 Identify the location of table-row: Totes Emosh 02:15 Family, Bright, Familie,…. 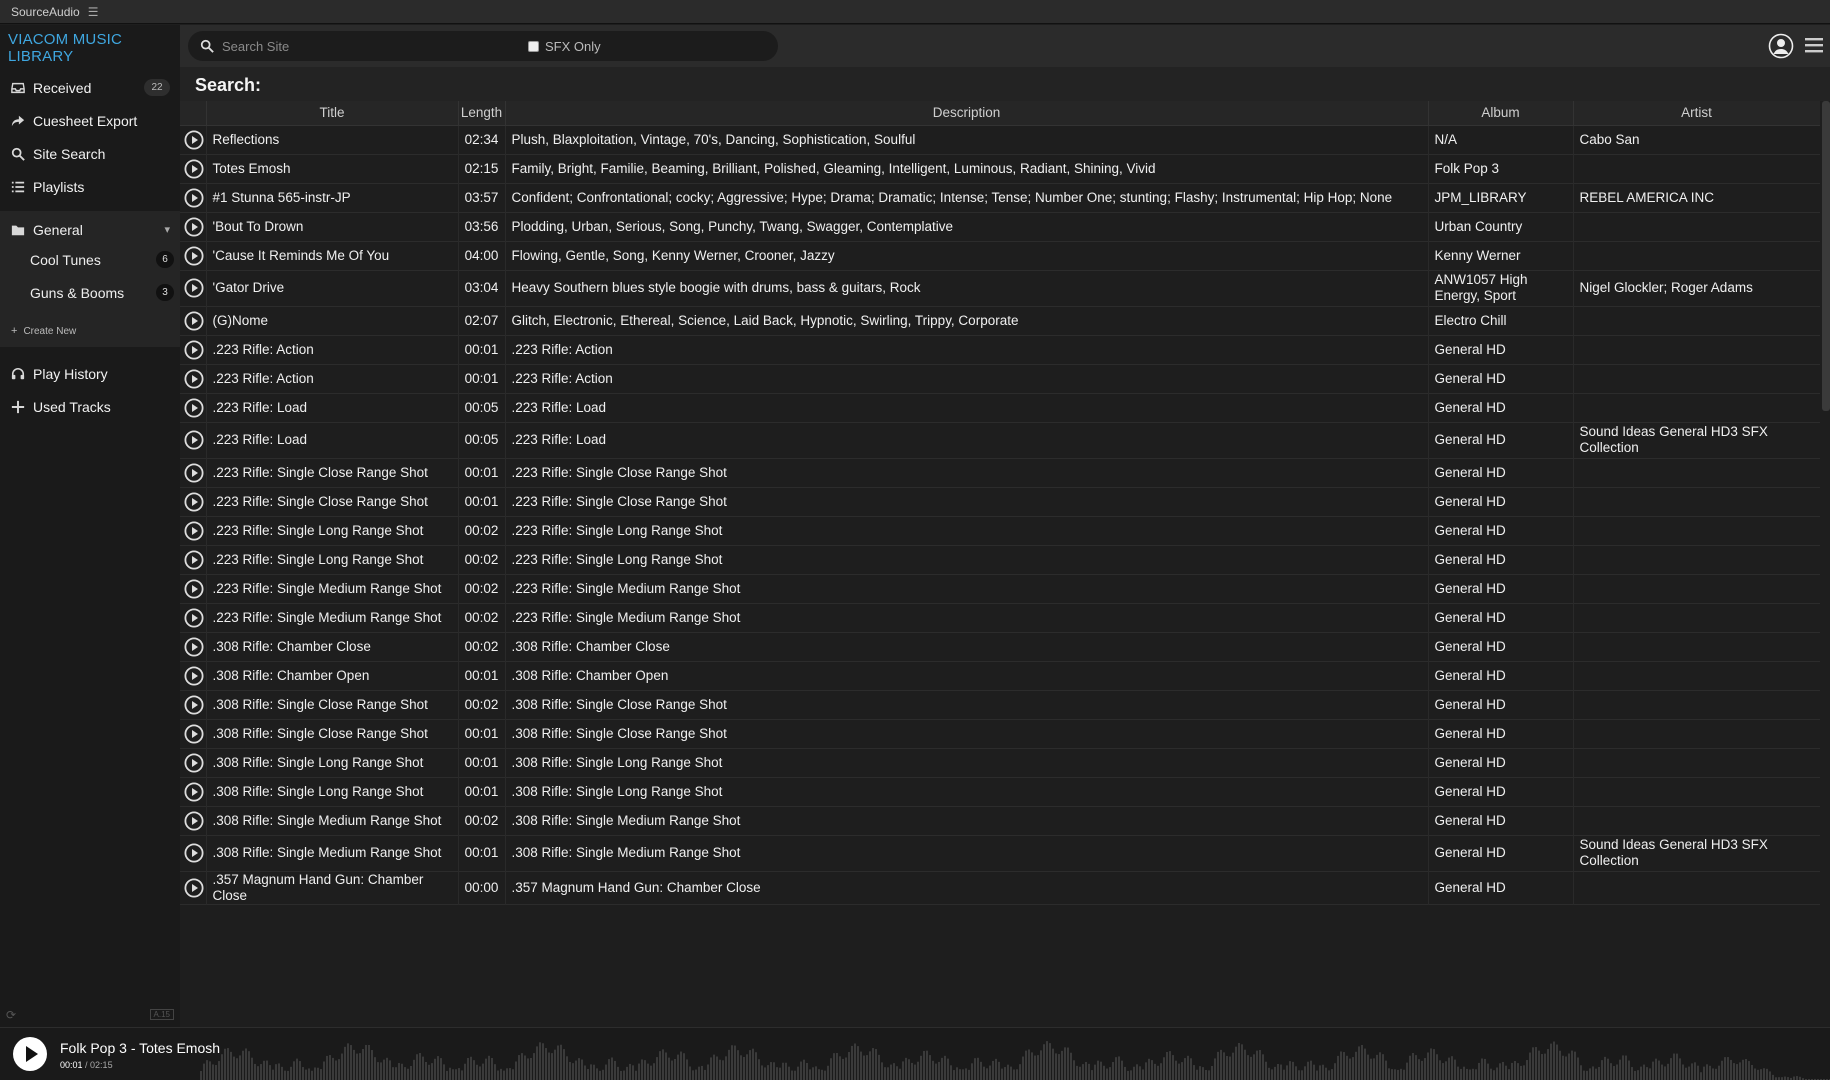
(1000, 168).